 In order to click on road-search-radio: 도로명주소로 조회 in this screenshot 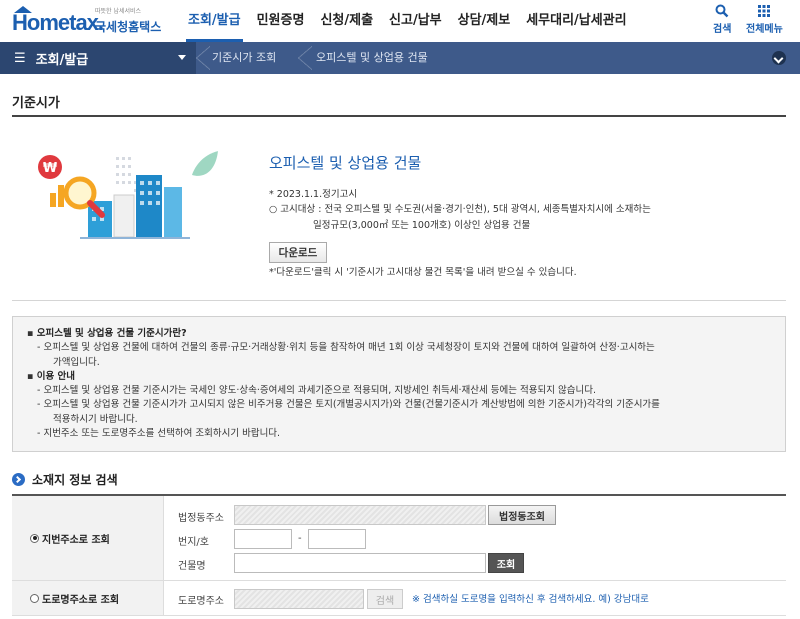, I will do `click(88, 598)`.